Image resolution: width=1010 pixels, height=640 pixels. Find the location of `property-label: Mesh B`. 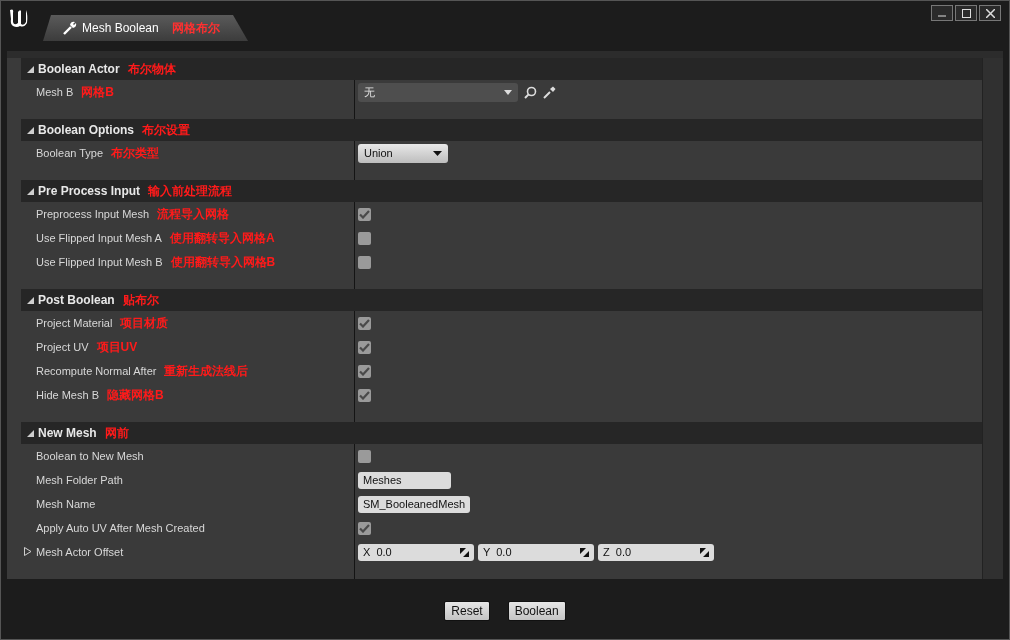

property-label: Mesh B is located at coordinates (55, 92).